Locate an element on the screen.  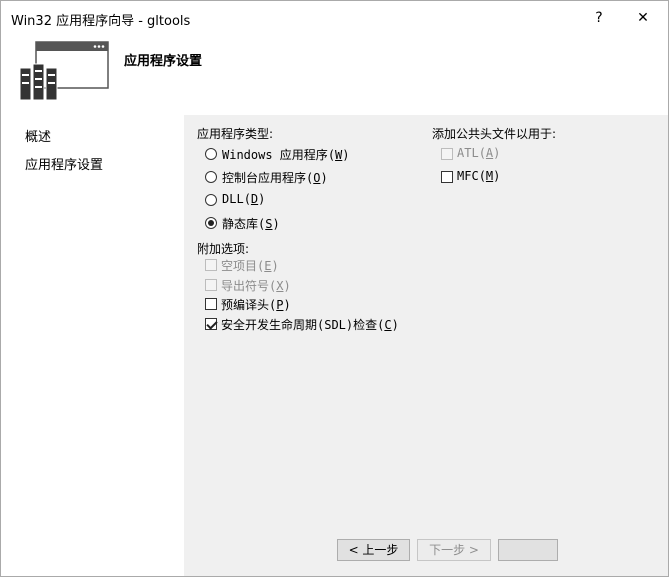
shortcut-key: A is located at coordinates (489, 153).